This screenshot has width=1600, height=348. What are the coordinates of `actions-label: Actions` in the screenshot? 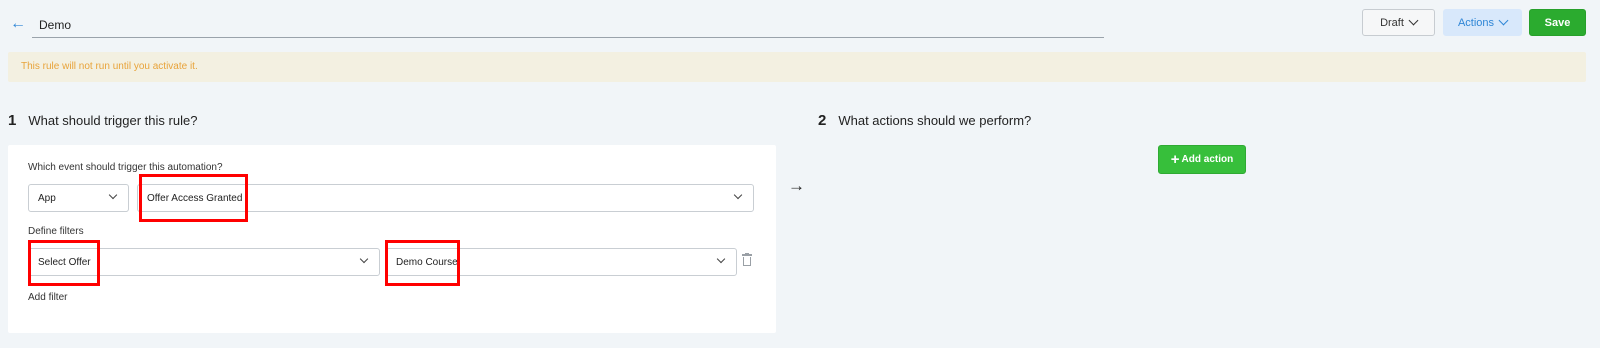 It's located at (1476, 22).